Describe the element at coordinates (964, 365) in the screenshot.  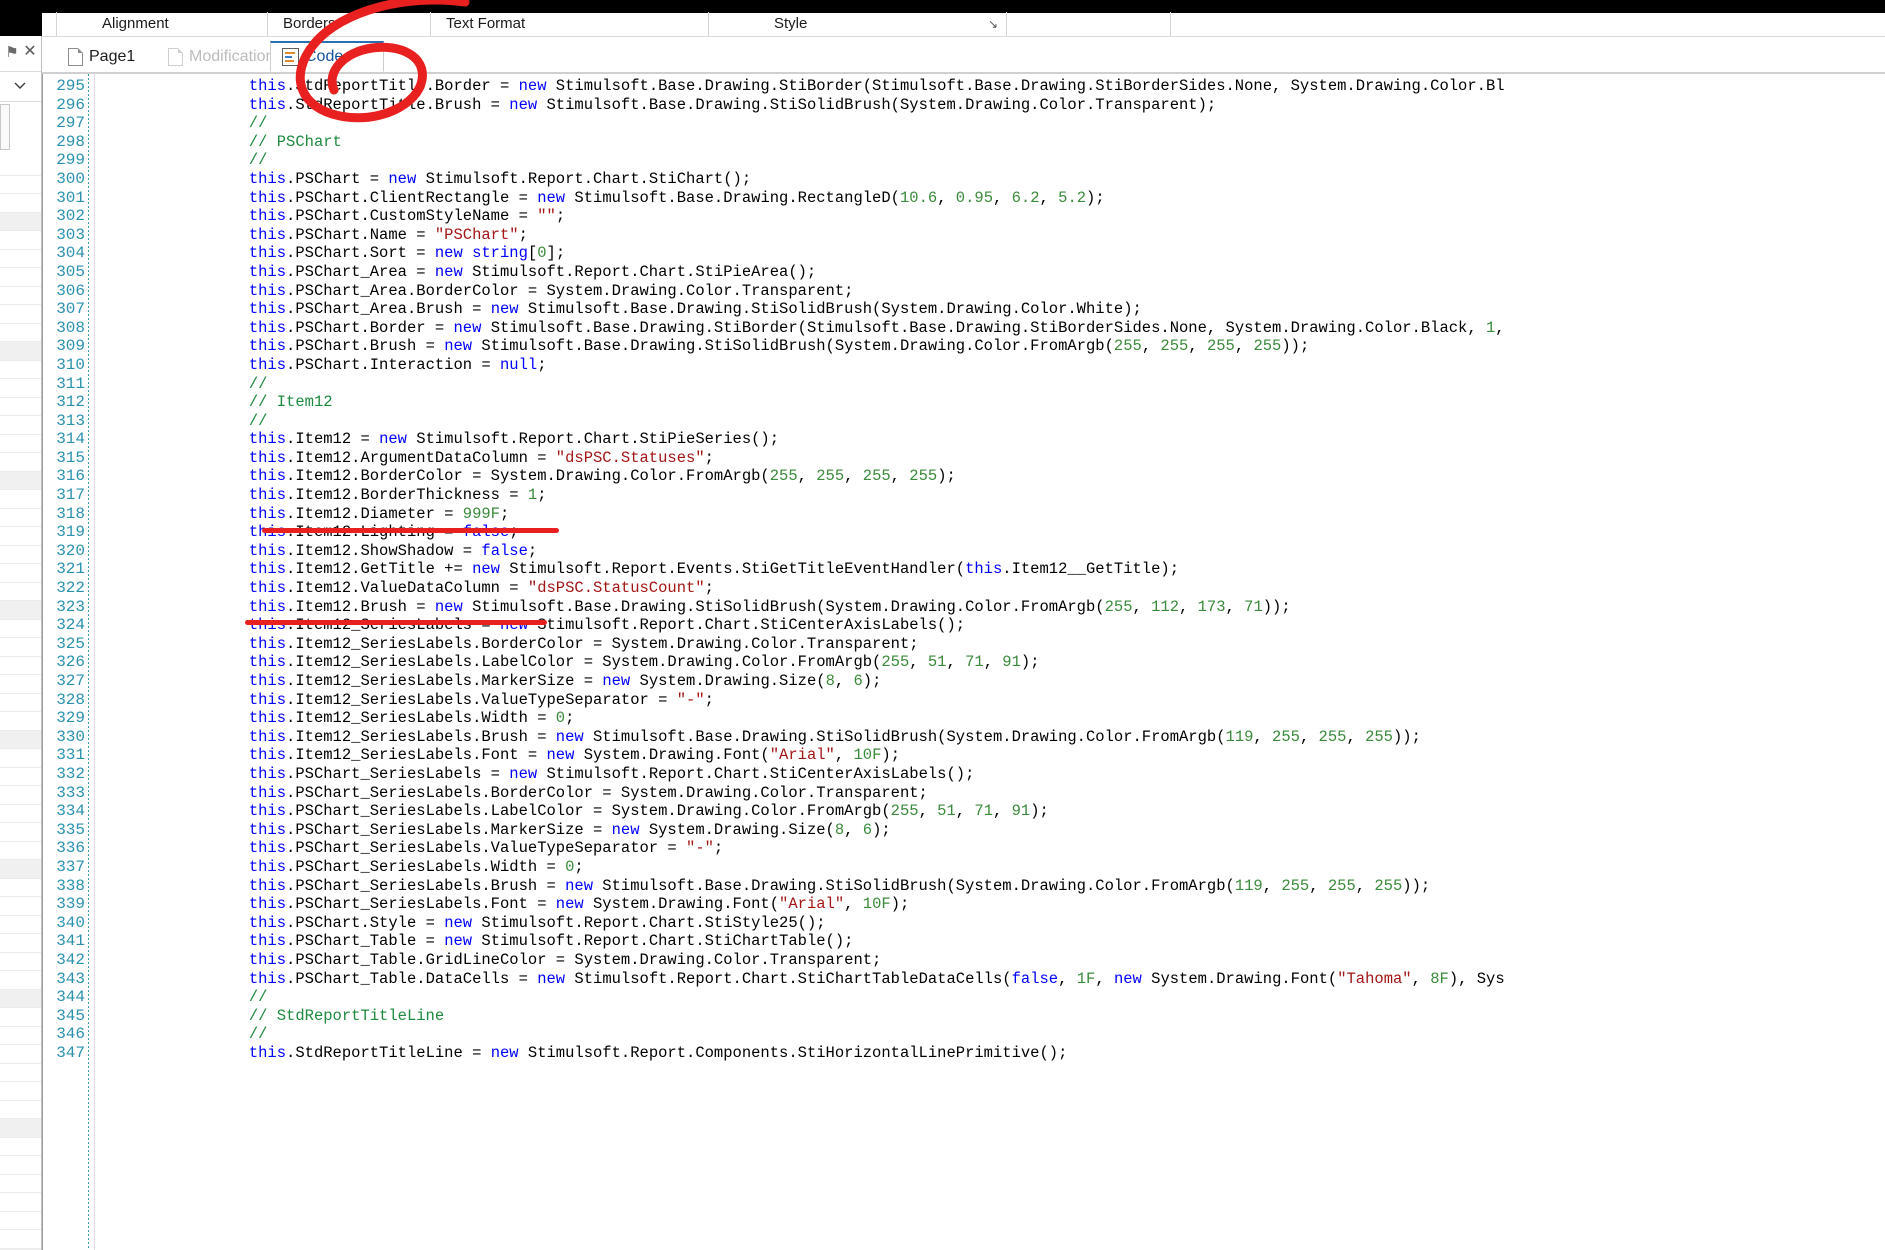
I see `code-line: 310 this.PSChart.Interaction = null;` at that location.